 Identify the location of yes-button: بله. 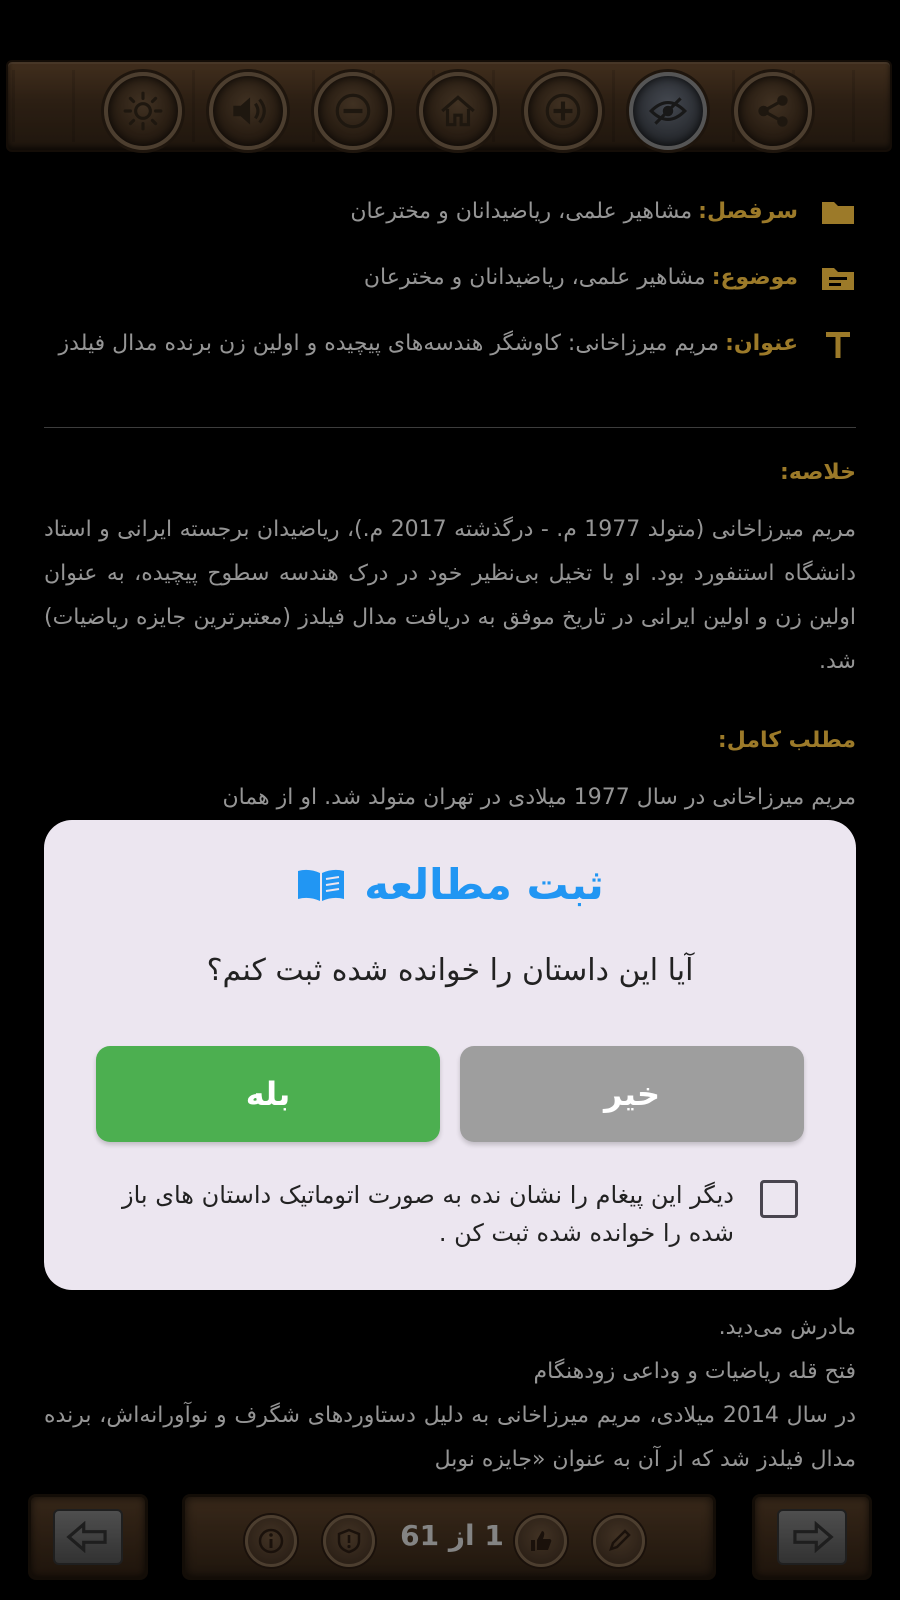
(268, 1094).